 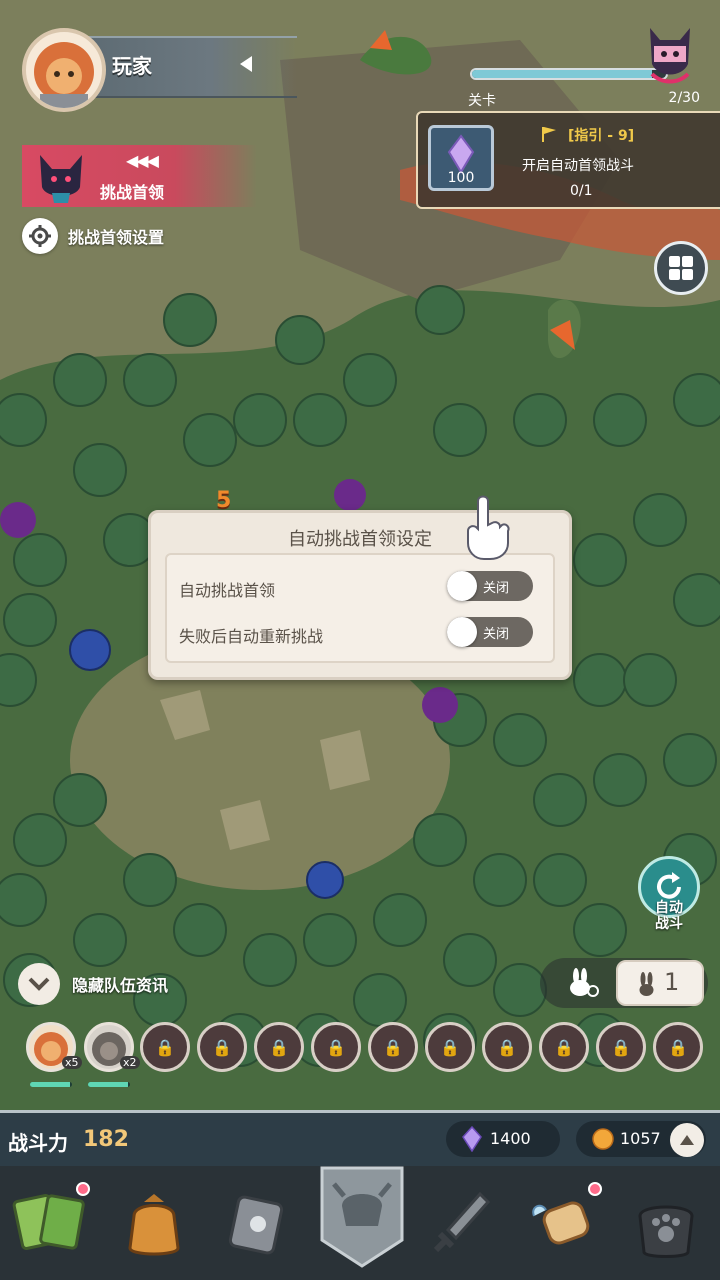 I want to click on auto-battle-label: 自动 战斗, so click(x=669, y=916).